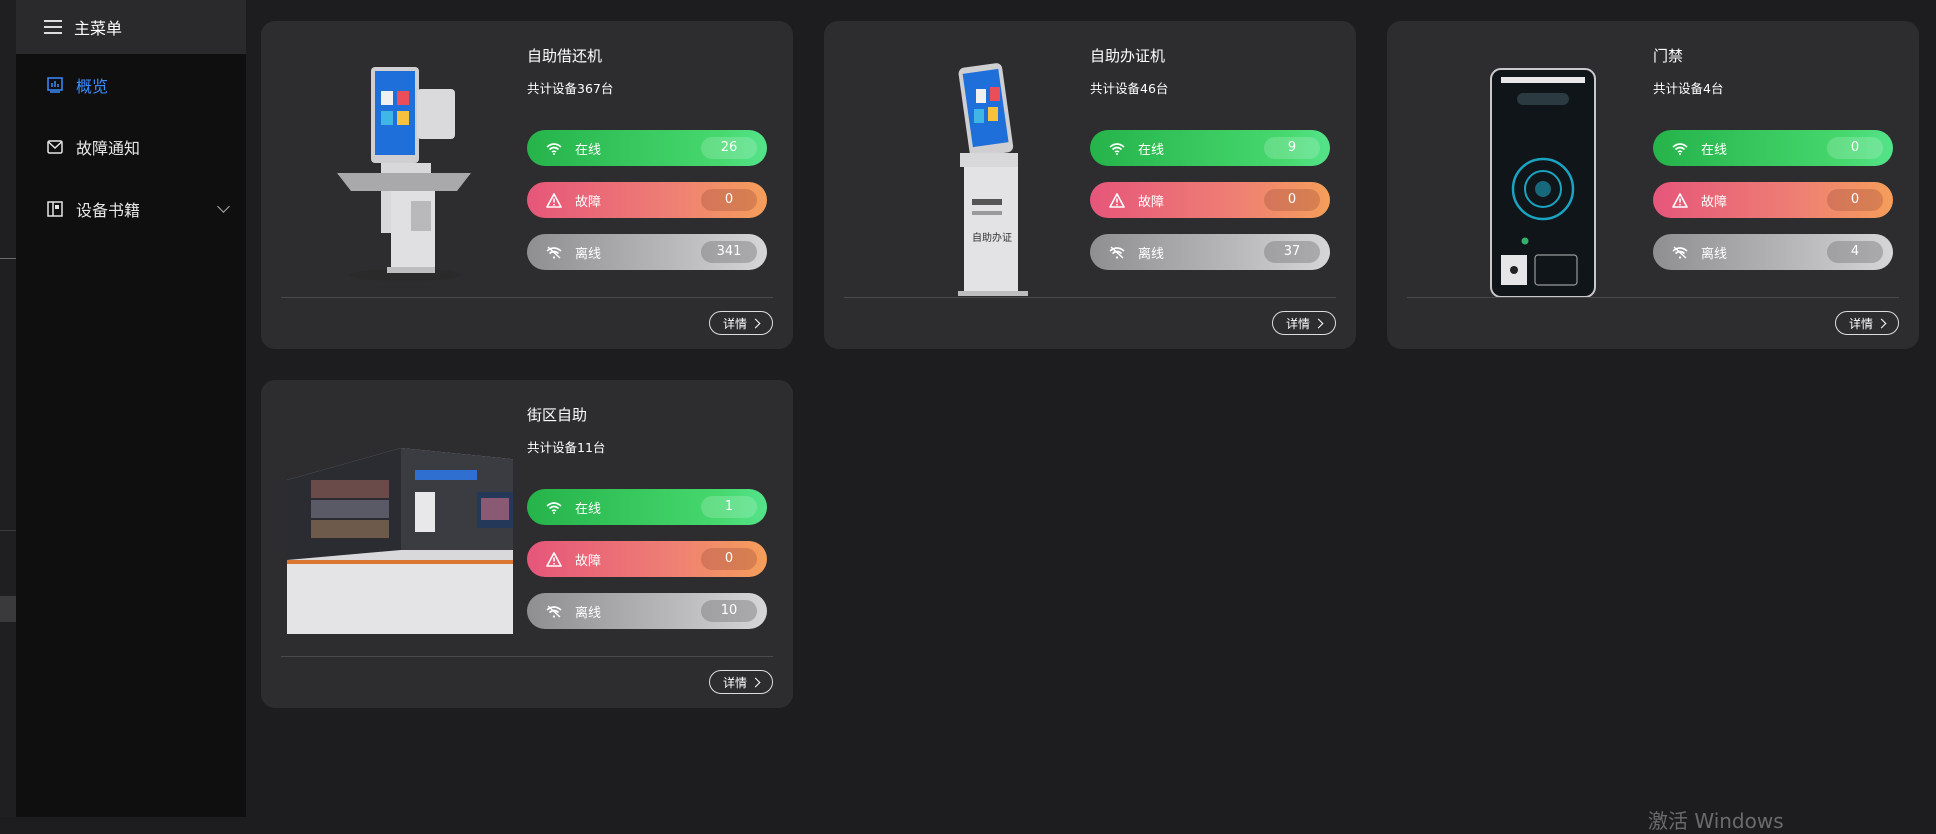  What do you see at coordinates (108, 148) in the screenshot?
I see `sidebar-item-label: 故障通知` at bounding box center [108, 148].